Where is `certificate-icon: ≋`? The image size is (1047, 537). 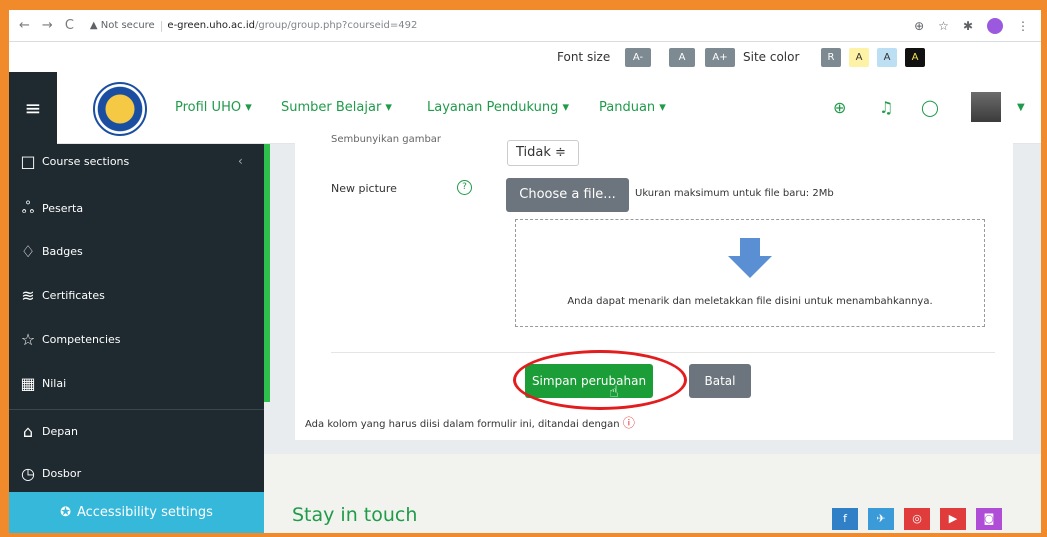
certificate-icon: ≋ is located at coordinates (28, 295).